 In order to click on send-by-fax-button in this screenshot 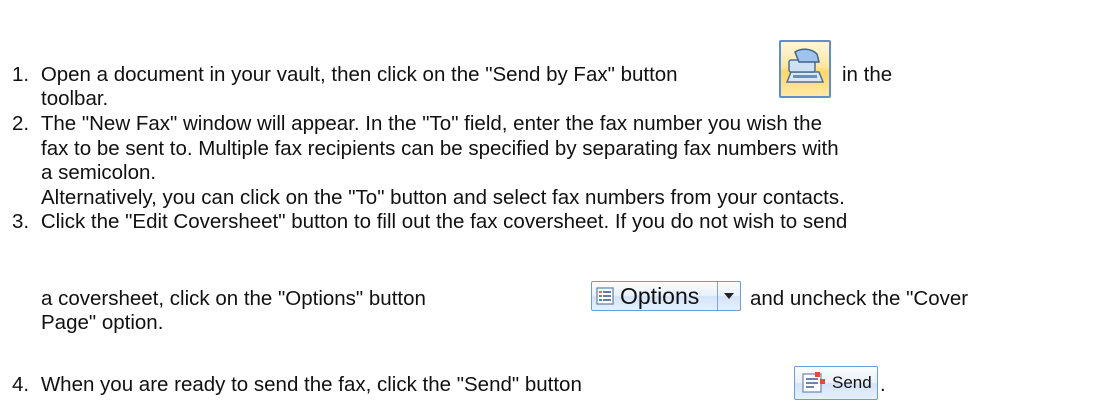, I will do `click(805, 69)`.